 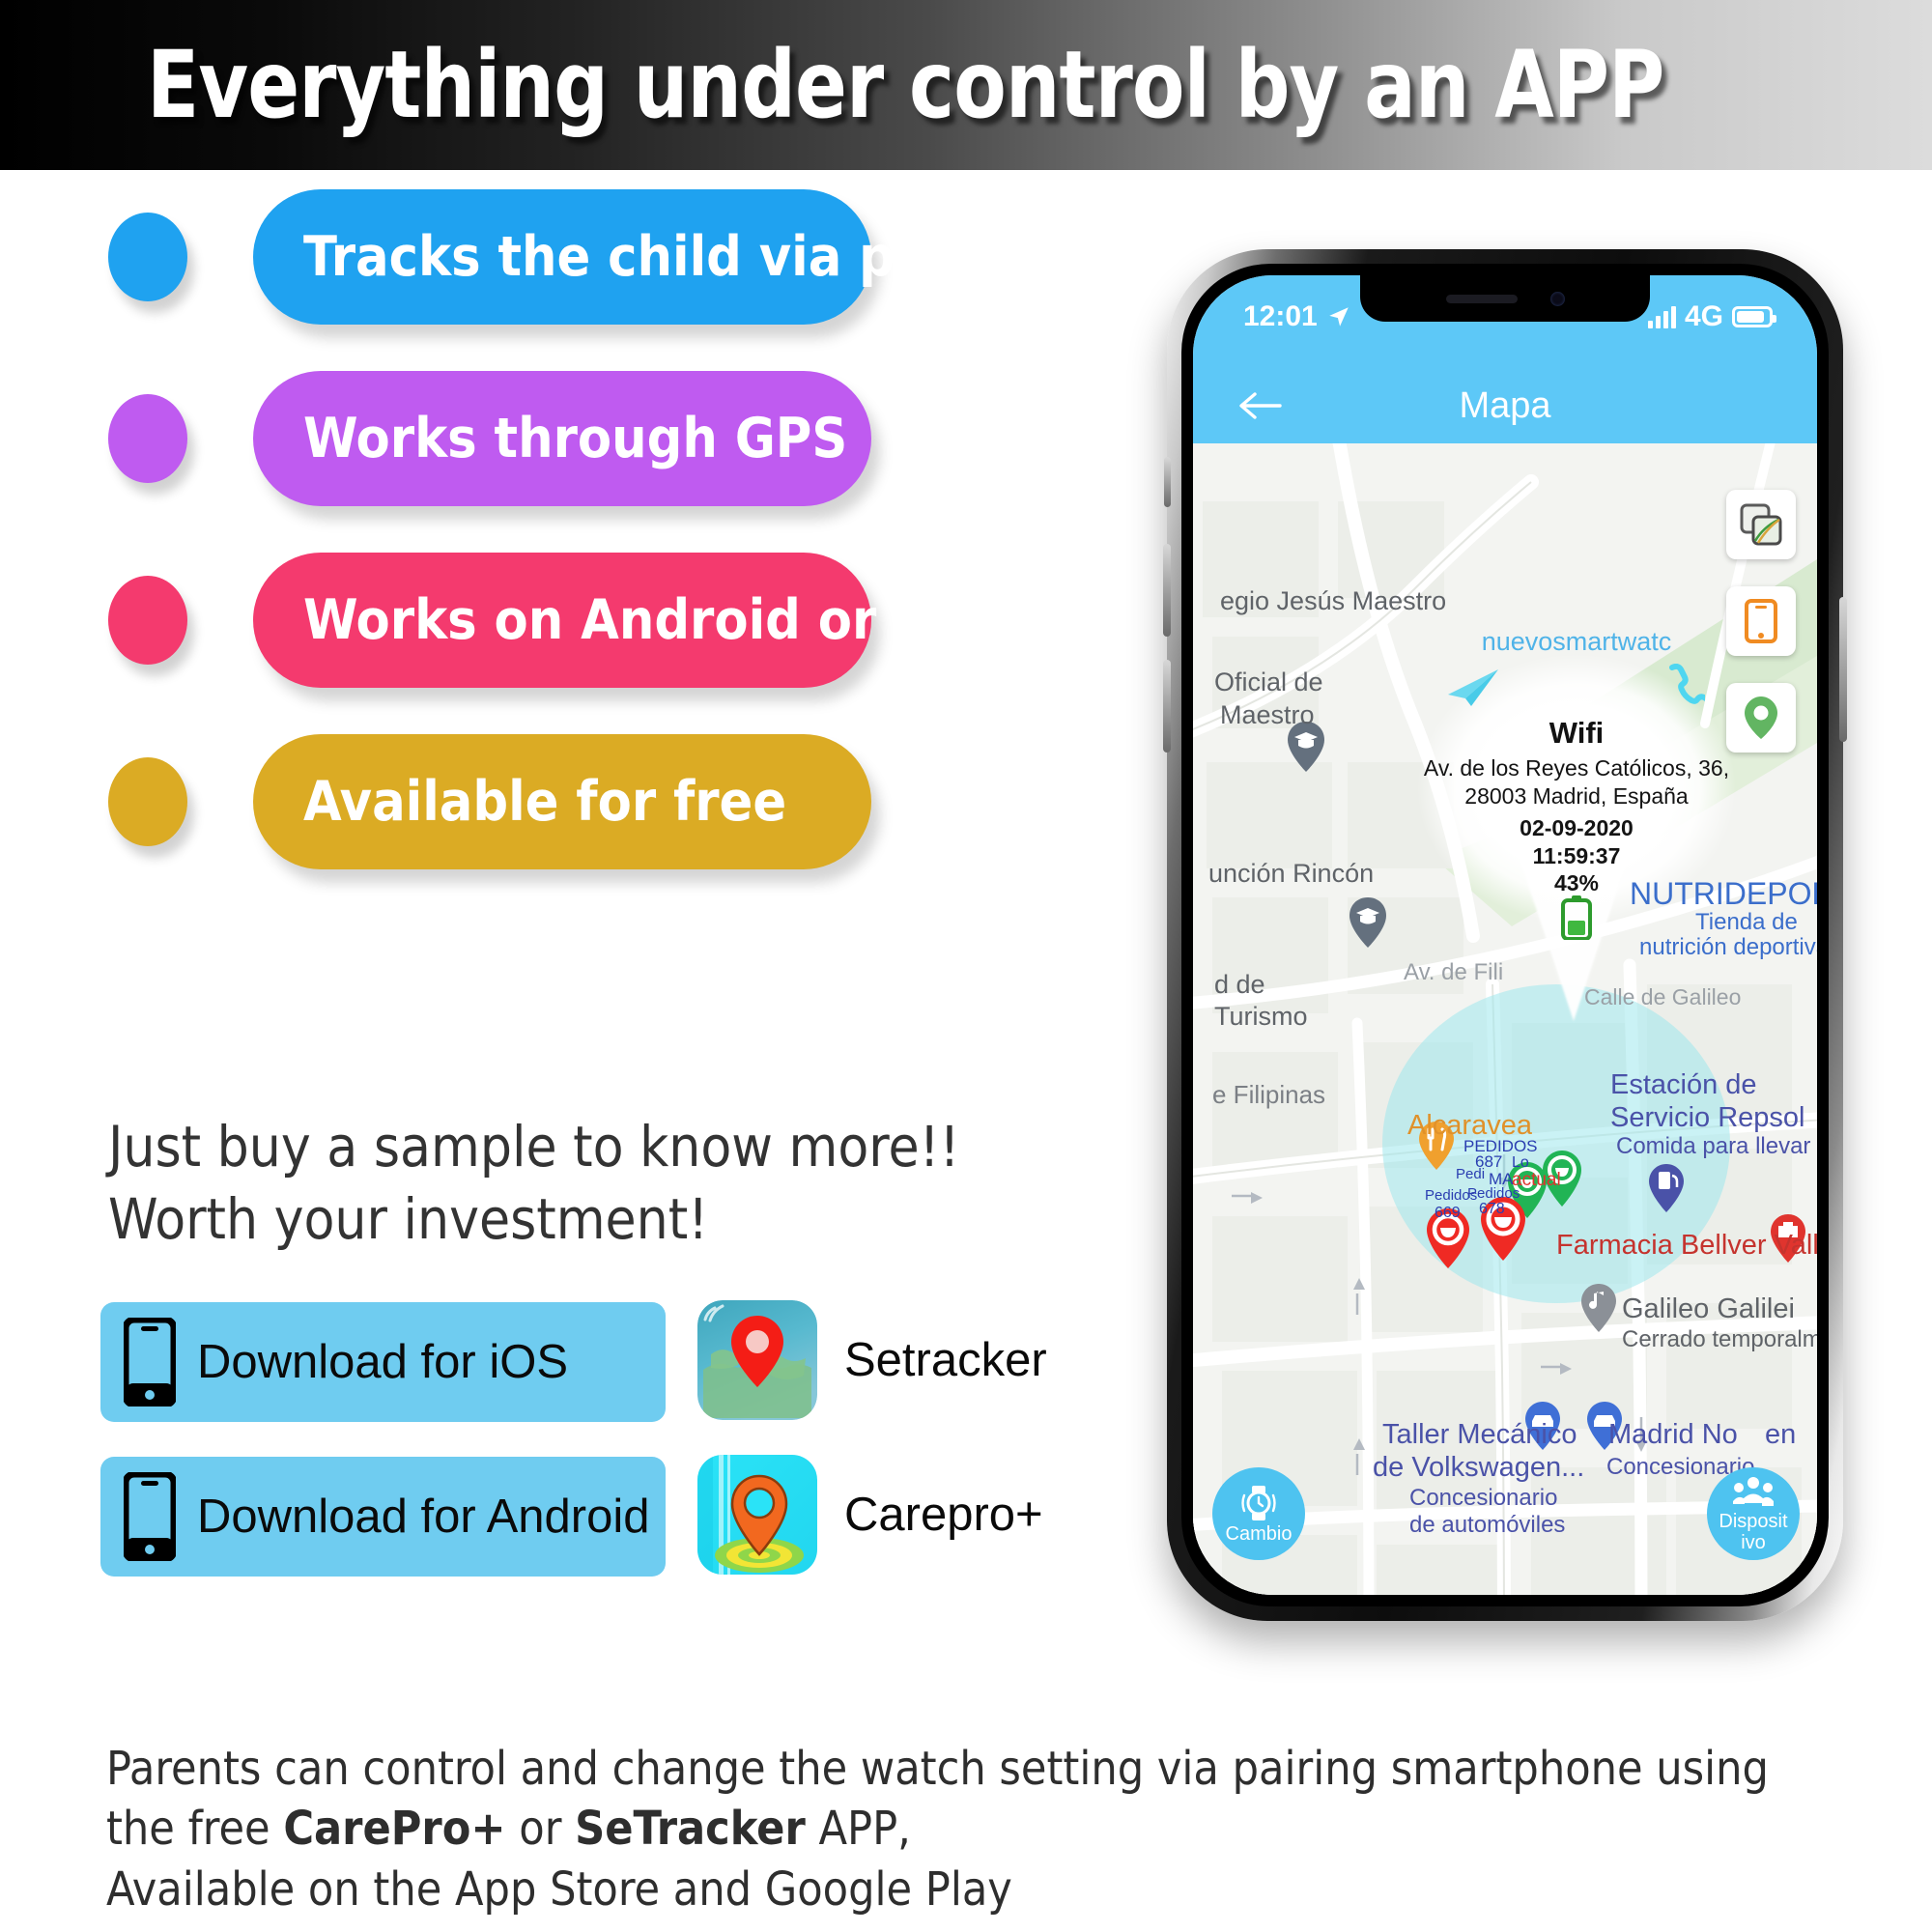 What do you see at coordinates (1451, 1195) in the screenshot?
I see `map-label: Pedidos` at bounding box center [1451, 1195].